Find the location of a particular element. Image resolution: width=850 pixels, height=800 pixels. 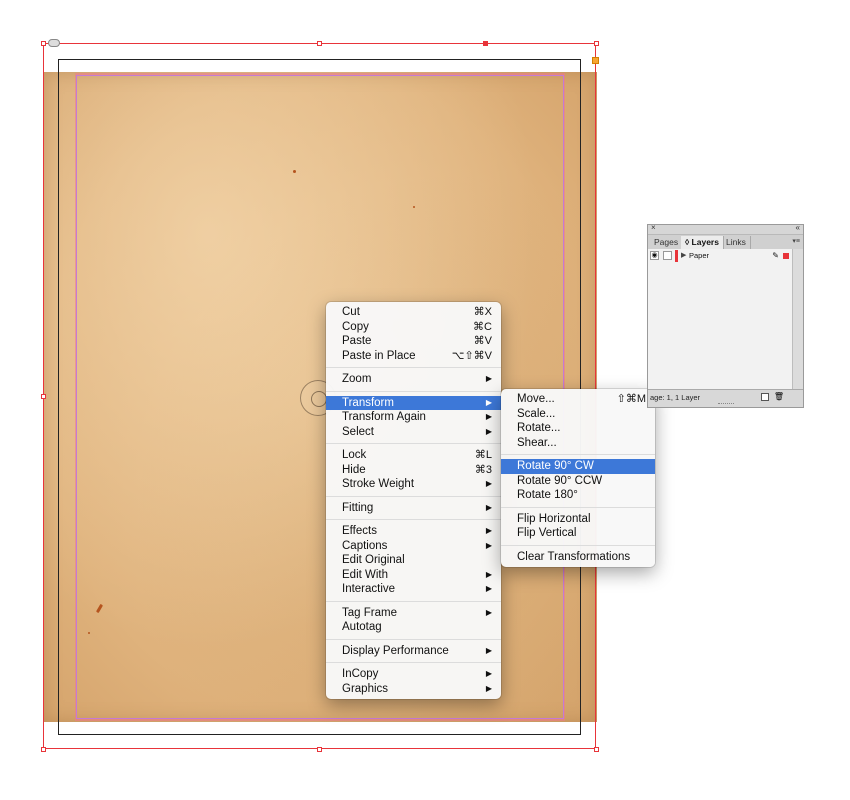

panel-menu-icon: ▾≡ is located at coordinates (796, 241).